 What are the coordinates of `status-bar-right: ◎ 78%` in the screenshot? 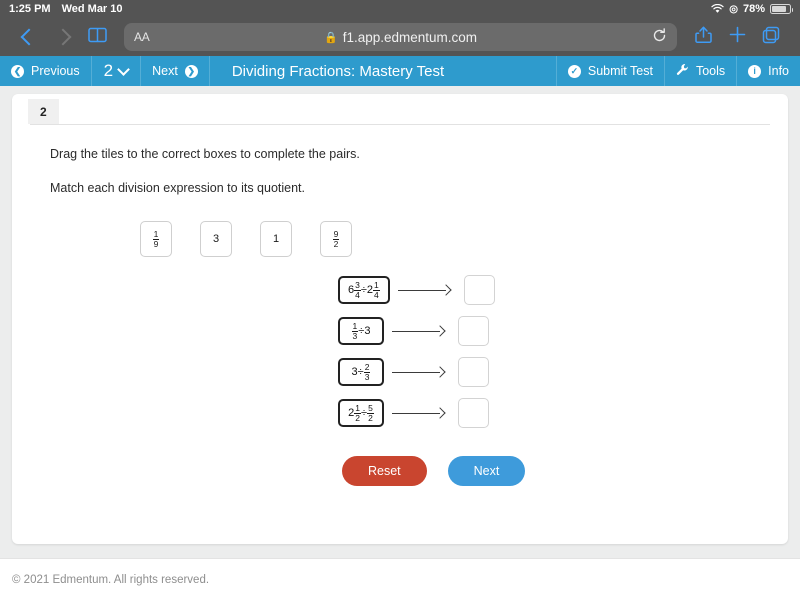 It's located at (752, 9).